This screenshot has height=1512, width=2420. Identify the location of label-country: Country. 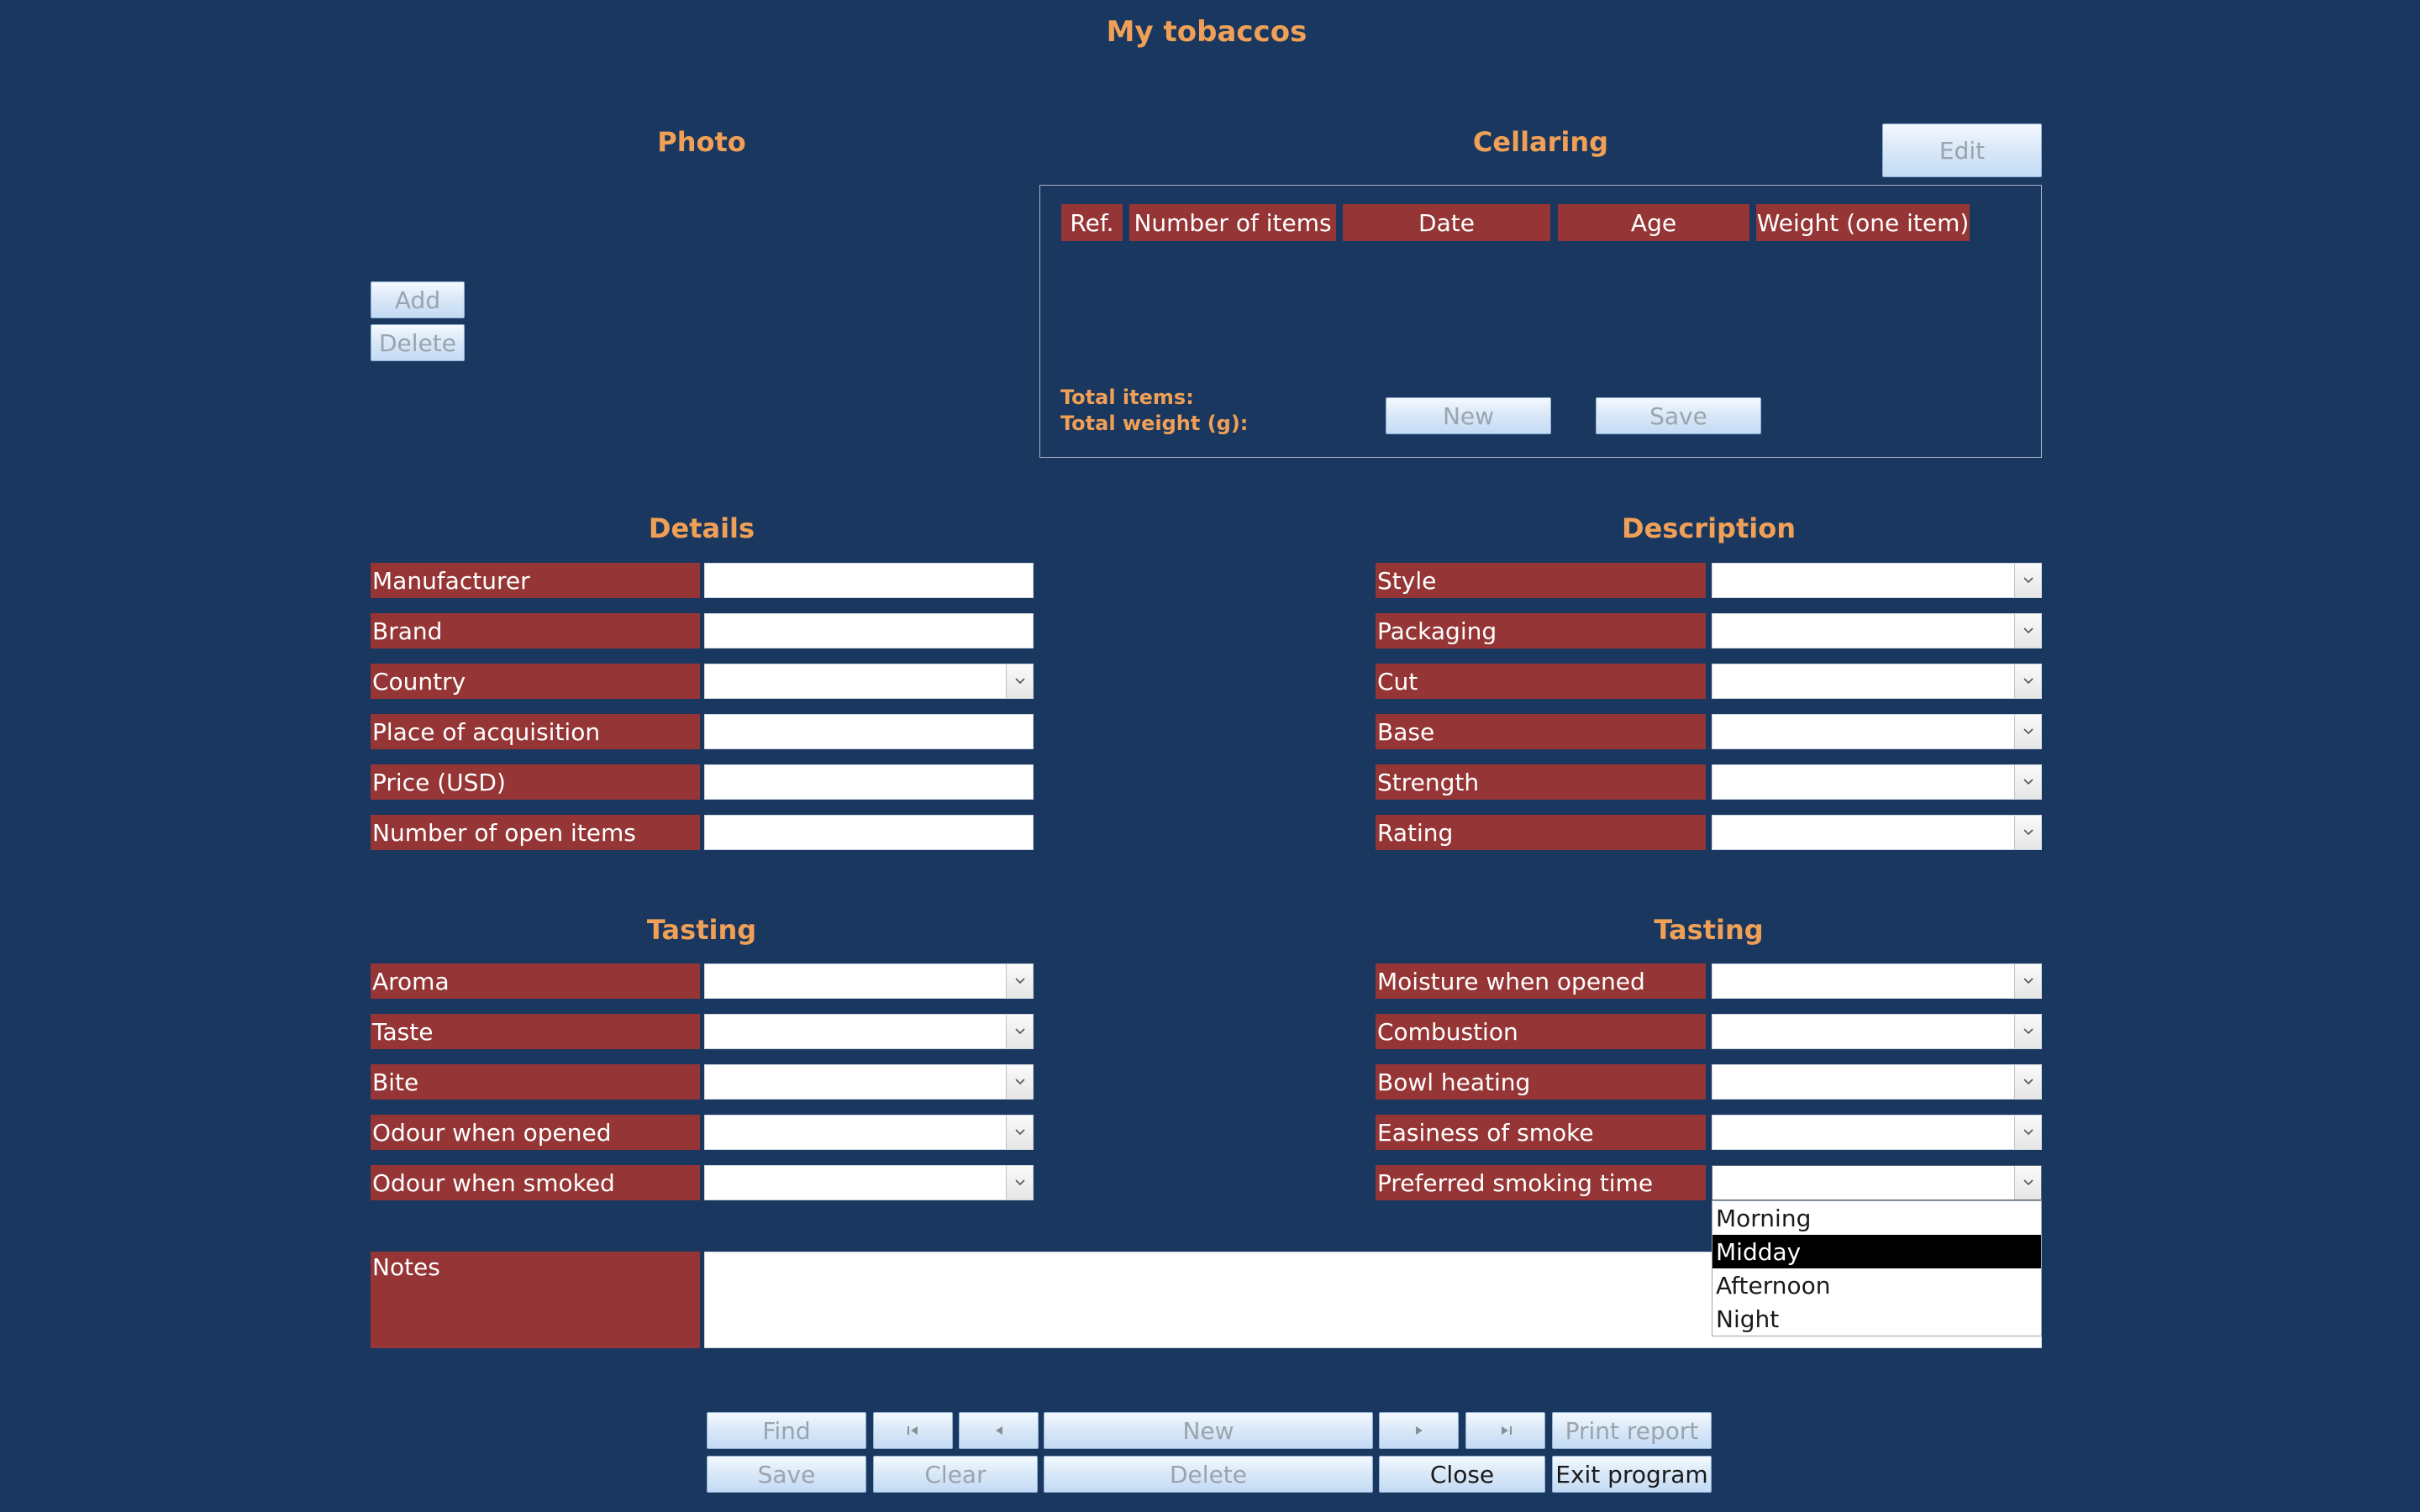
(536, 681).